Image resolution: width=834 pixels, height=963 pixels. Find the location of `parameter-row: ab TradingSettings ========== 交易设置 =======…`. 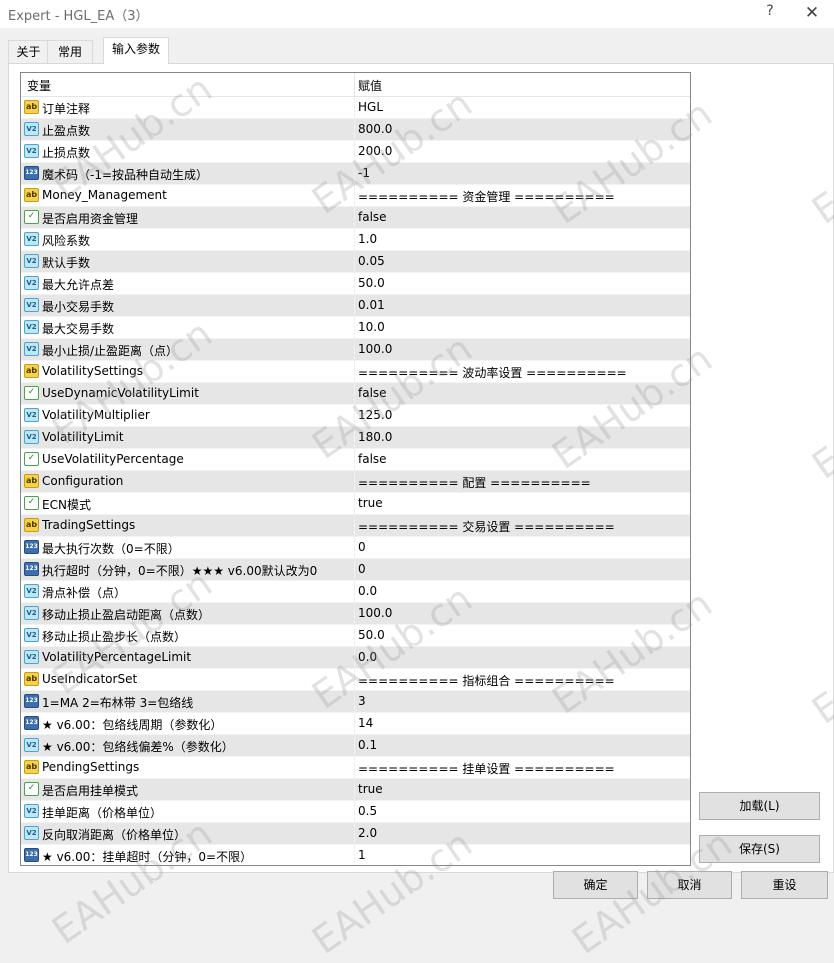

parameter-row: ab TradingSettings ========== 交易设置 =======… is located at coordinates (355, 526).